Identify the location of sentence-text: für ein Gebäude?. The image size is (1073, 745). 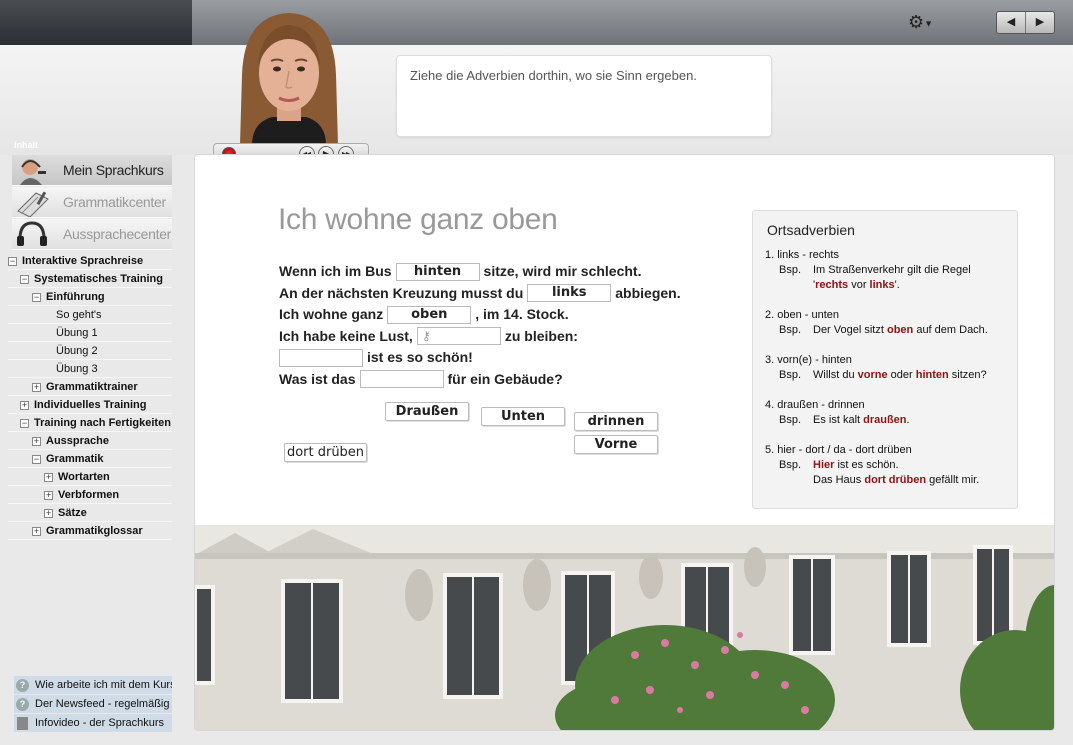
(505, 378).